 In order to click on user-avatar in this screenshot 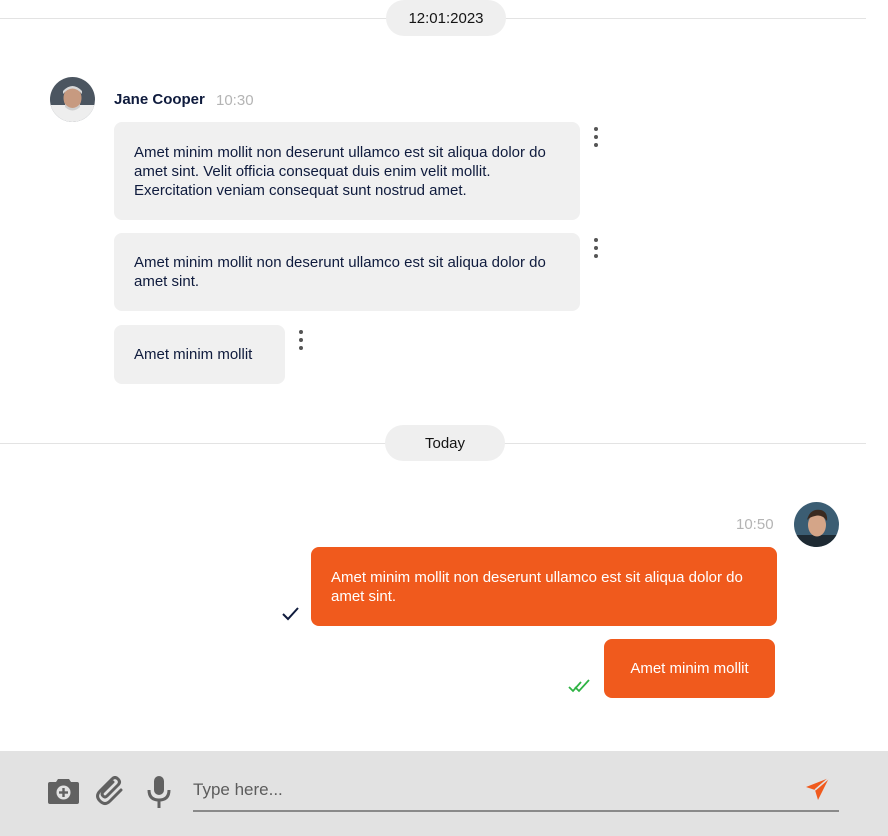, I will do `click(816, 524)`.